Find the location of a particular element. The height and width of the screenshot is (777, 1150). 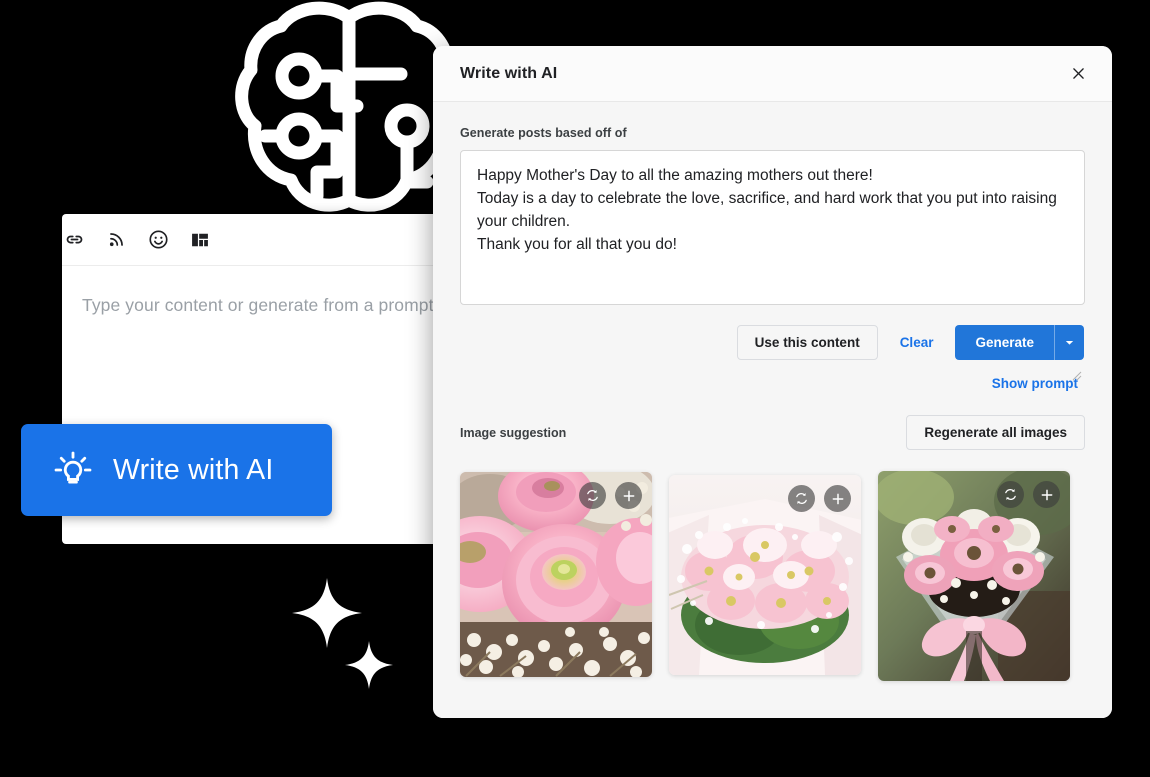

show-prompt-row: Show prompt is located at coordinates (772, 383).